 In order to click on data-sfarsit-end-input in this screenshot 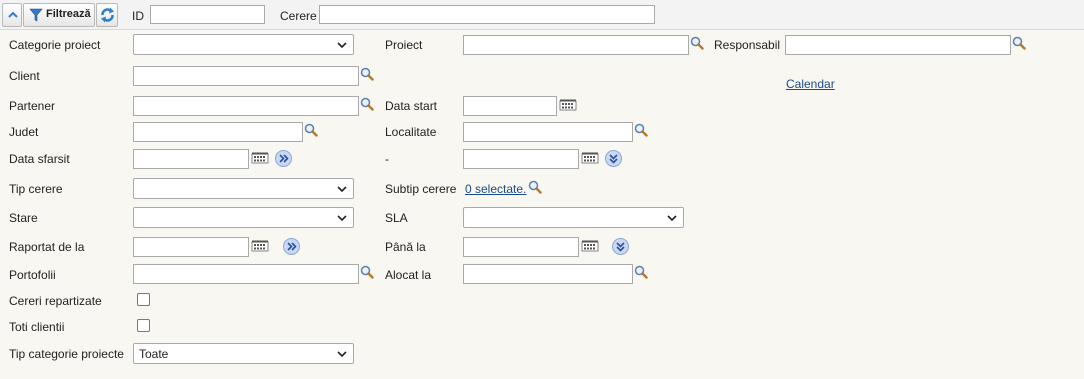, I will do `click(521, 159)`.